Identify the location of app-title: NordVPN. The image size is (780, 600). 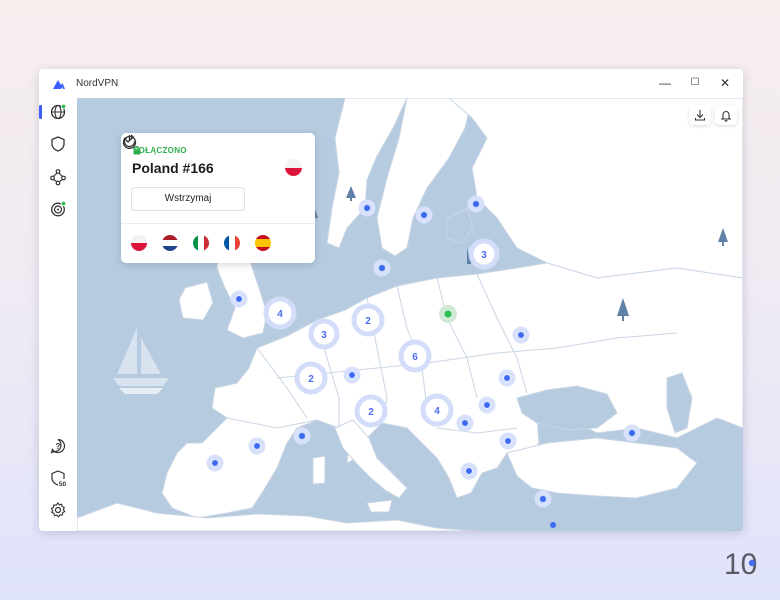
(97, 83).